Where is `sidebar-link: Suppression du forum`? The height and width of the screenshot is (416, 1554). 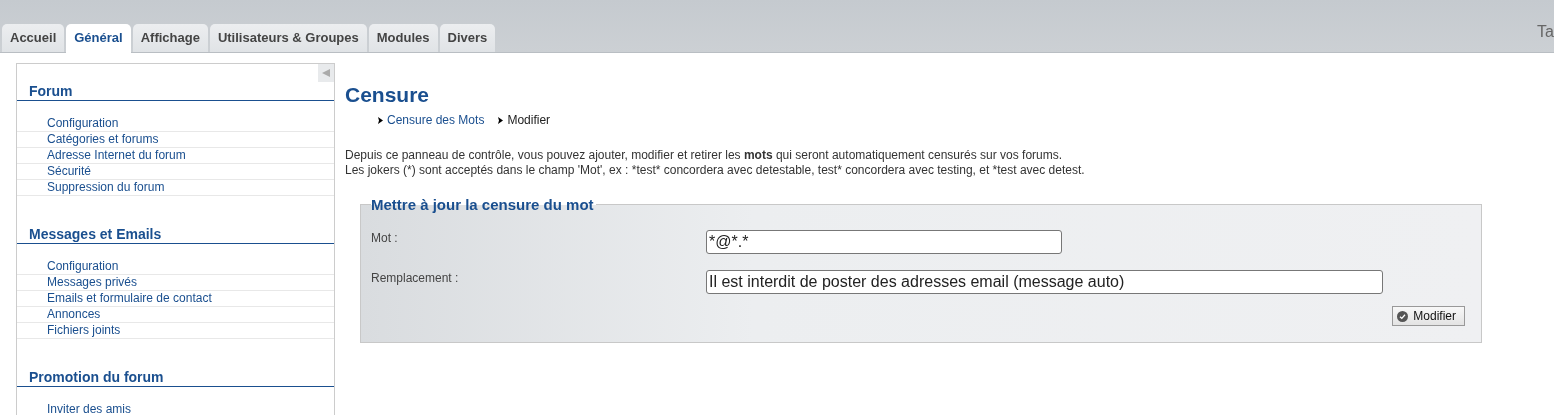
sidebar-link: Suppression du forum is located at coordinates (175, 188).